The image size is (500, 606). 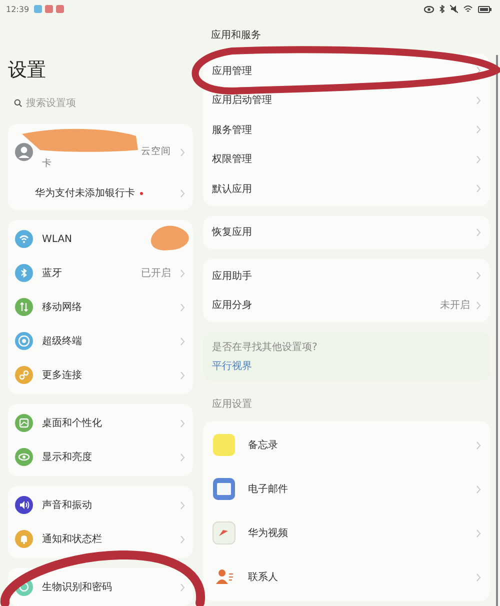 What do you see at coordinates (346, 159) in the screenshot?
I see `settings-item: 权限管理` at bounding box center [346, 159].